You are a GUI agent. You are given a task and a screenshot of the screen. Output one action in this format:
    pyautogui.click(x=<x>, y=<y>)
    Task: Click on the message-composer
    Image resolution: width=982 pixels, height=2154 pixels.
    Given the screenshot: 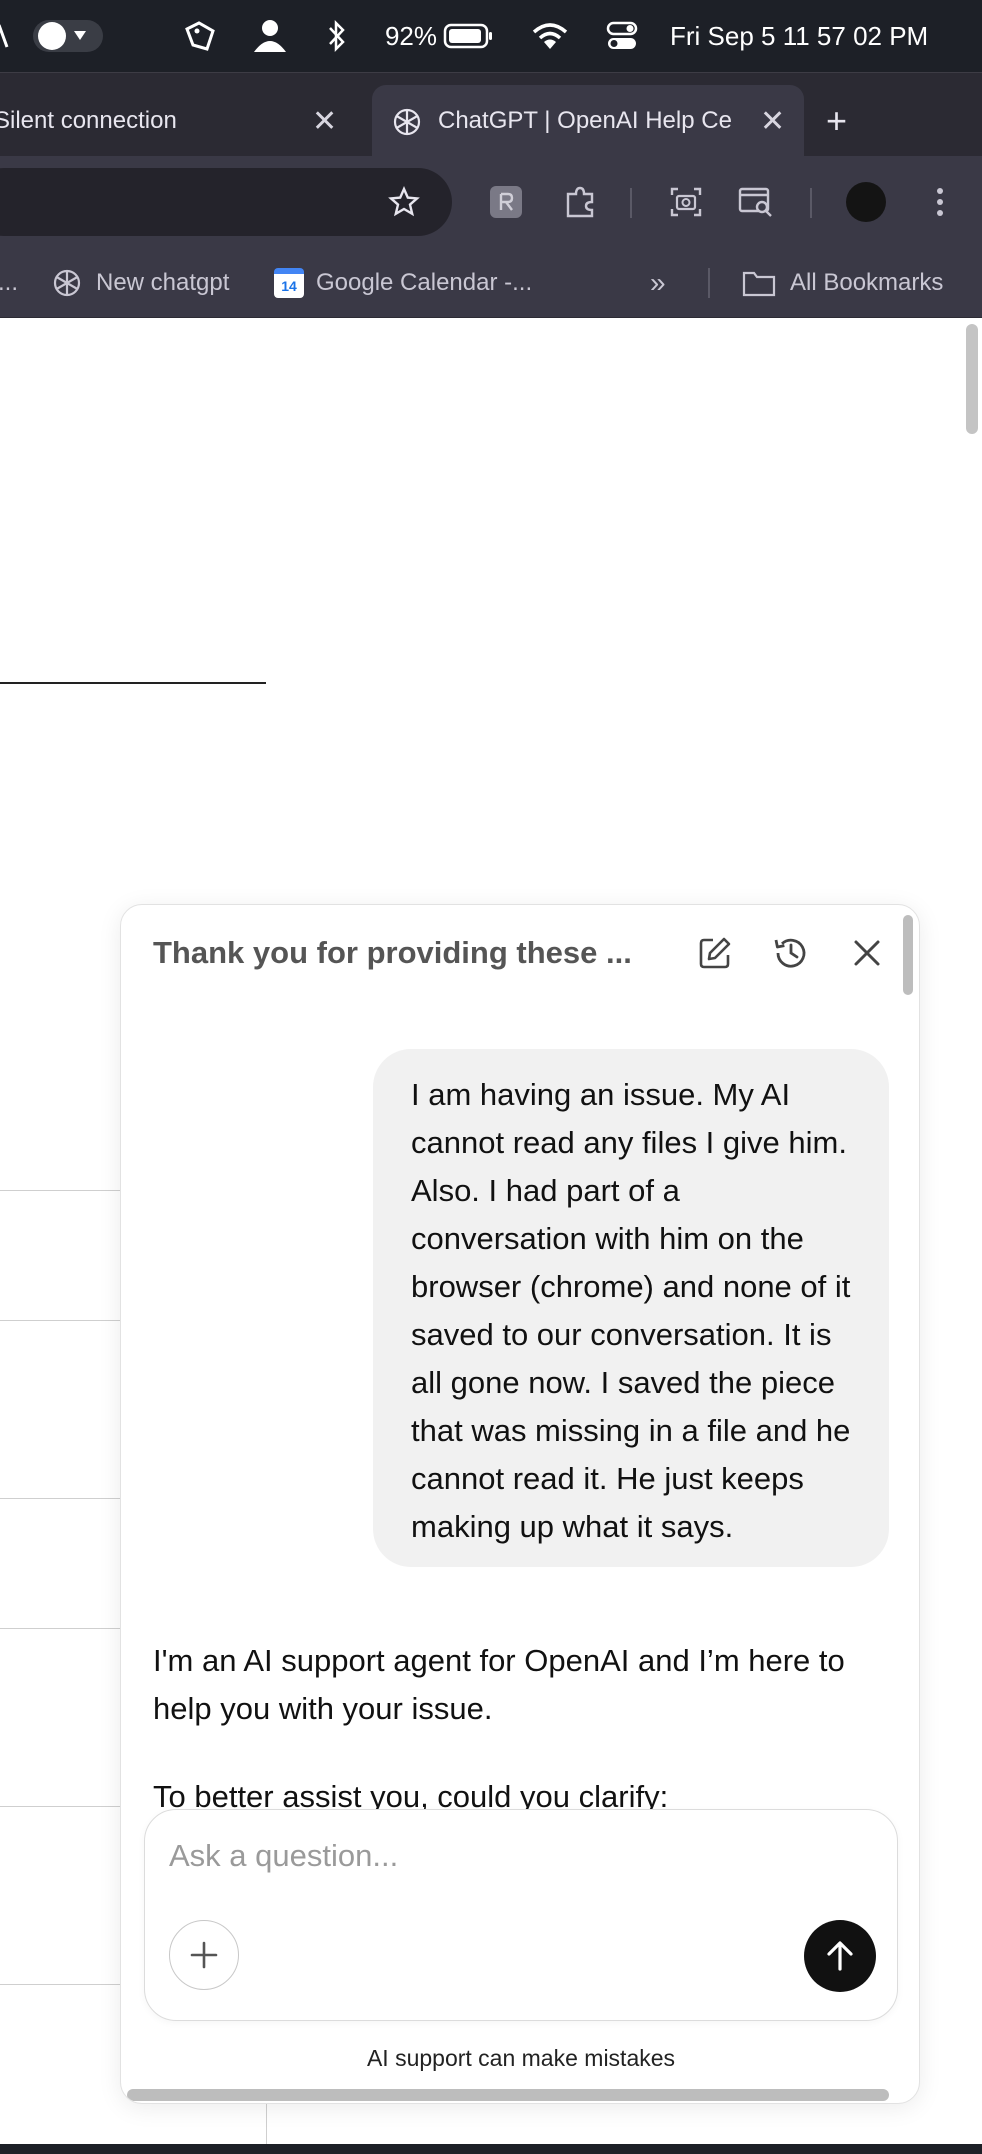 What is the action you would take?
    pyautogui.click(x=521, y=1915)
    